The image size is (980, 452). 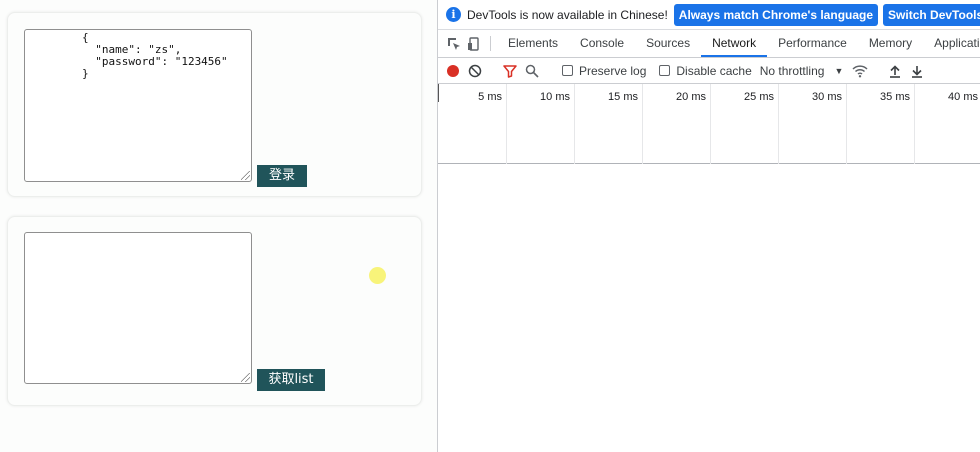 What do you see at coordinates (282, 176) in the screenshot?
I see `login-button: 登录` at bounding box center [282, 176].